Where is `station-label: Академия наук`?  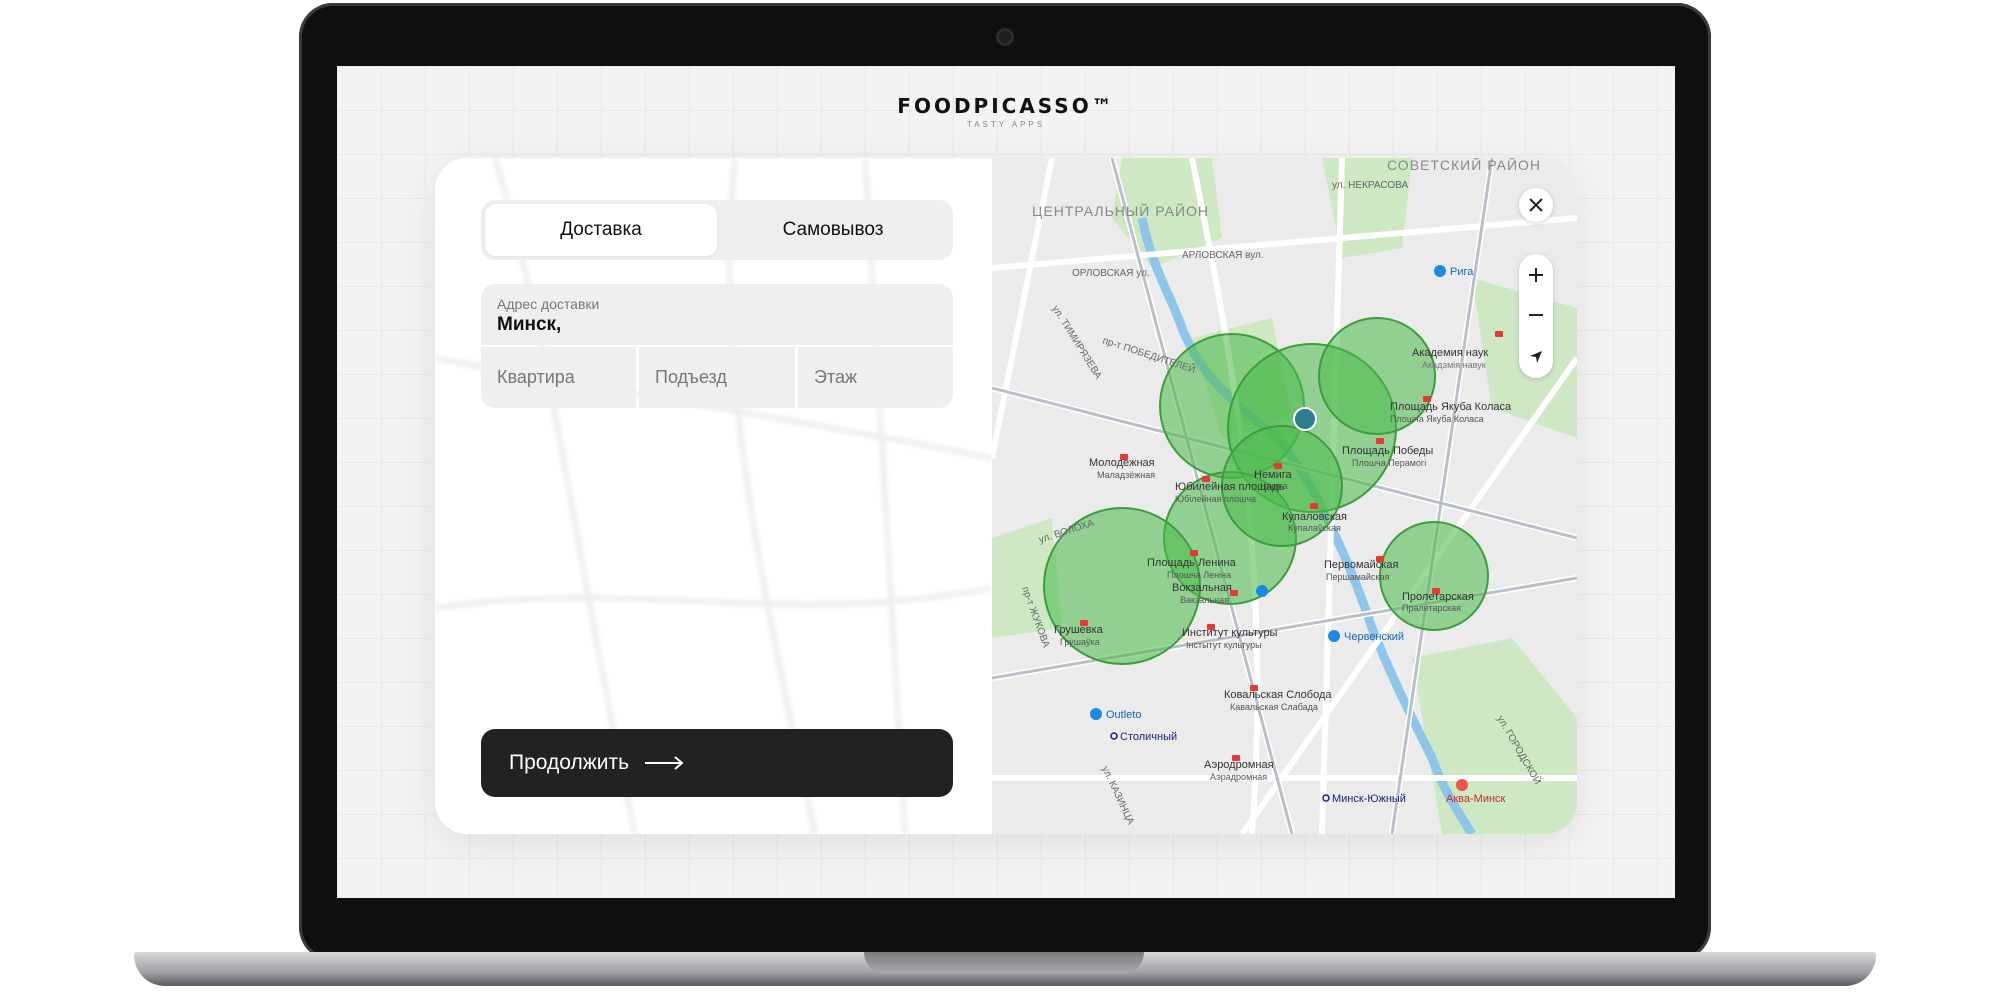
station-label: Академия наук is located at coordinates (1450, 353).